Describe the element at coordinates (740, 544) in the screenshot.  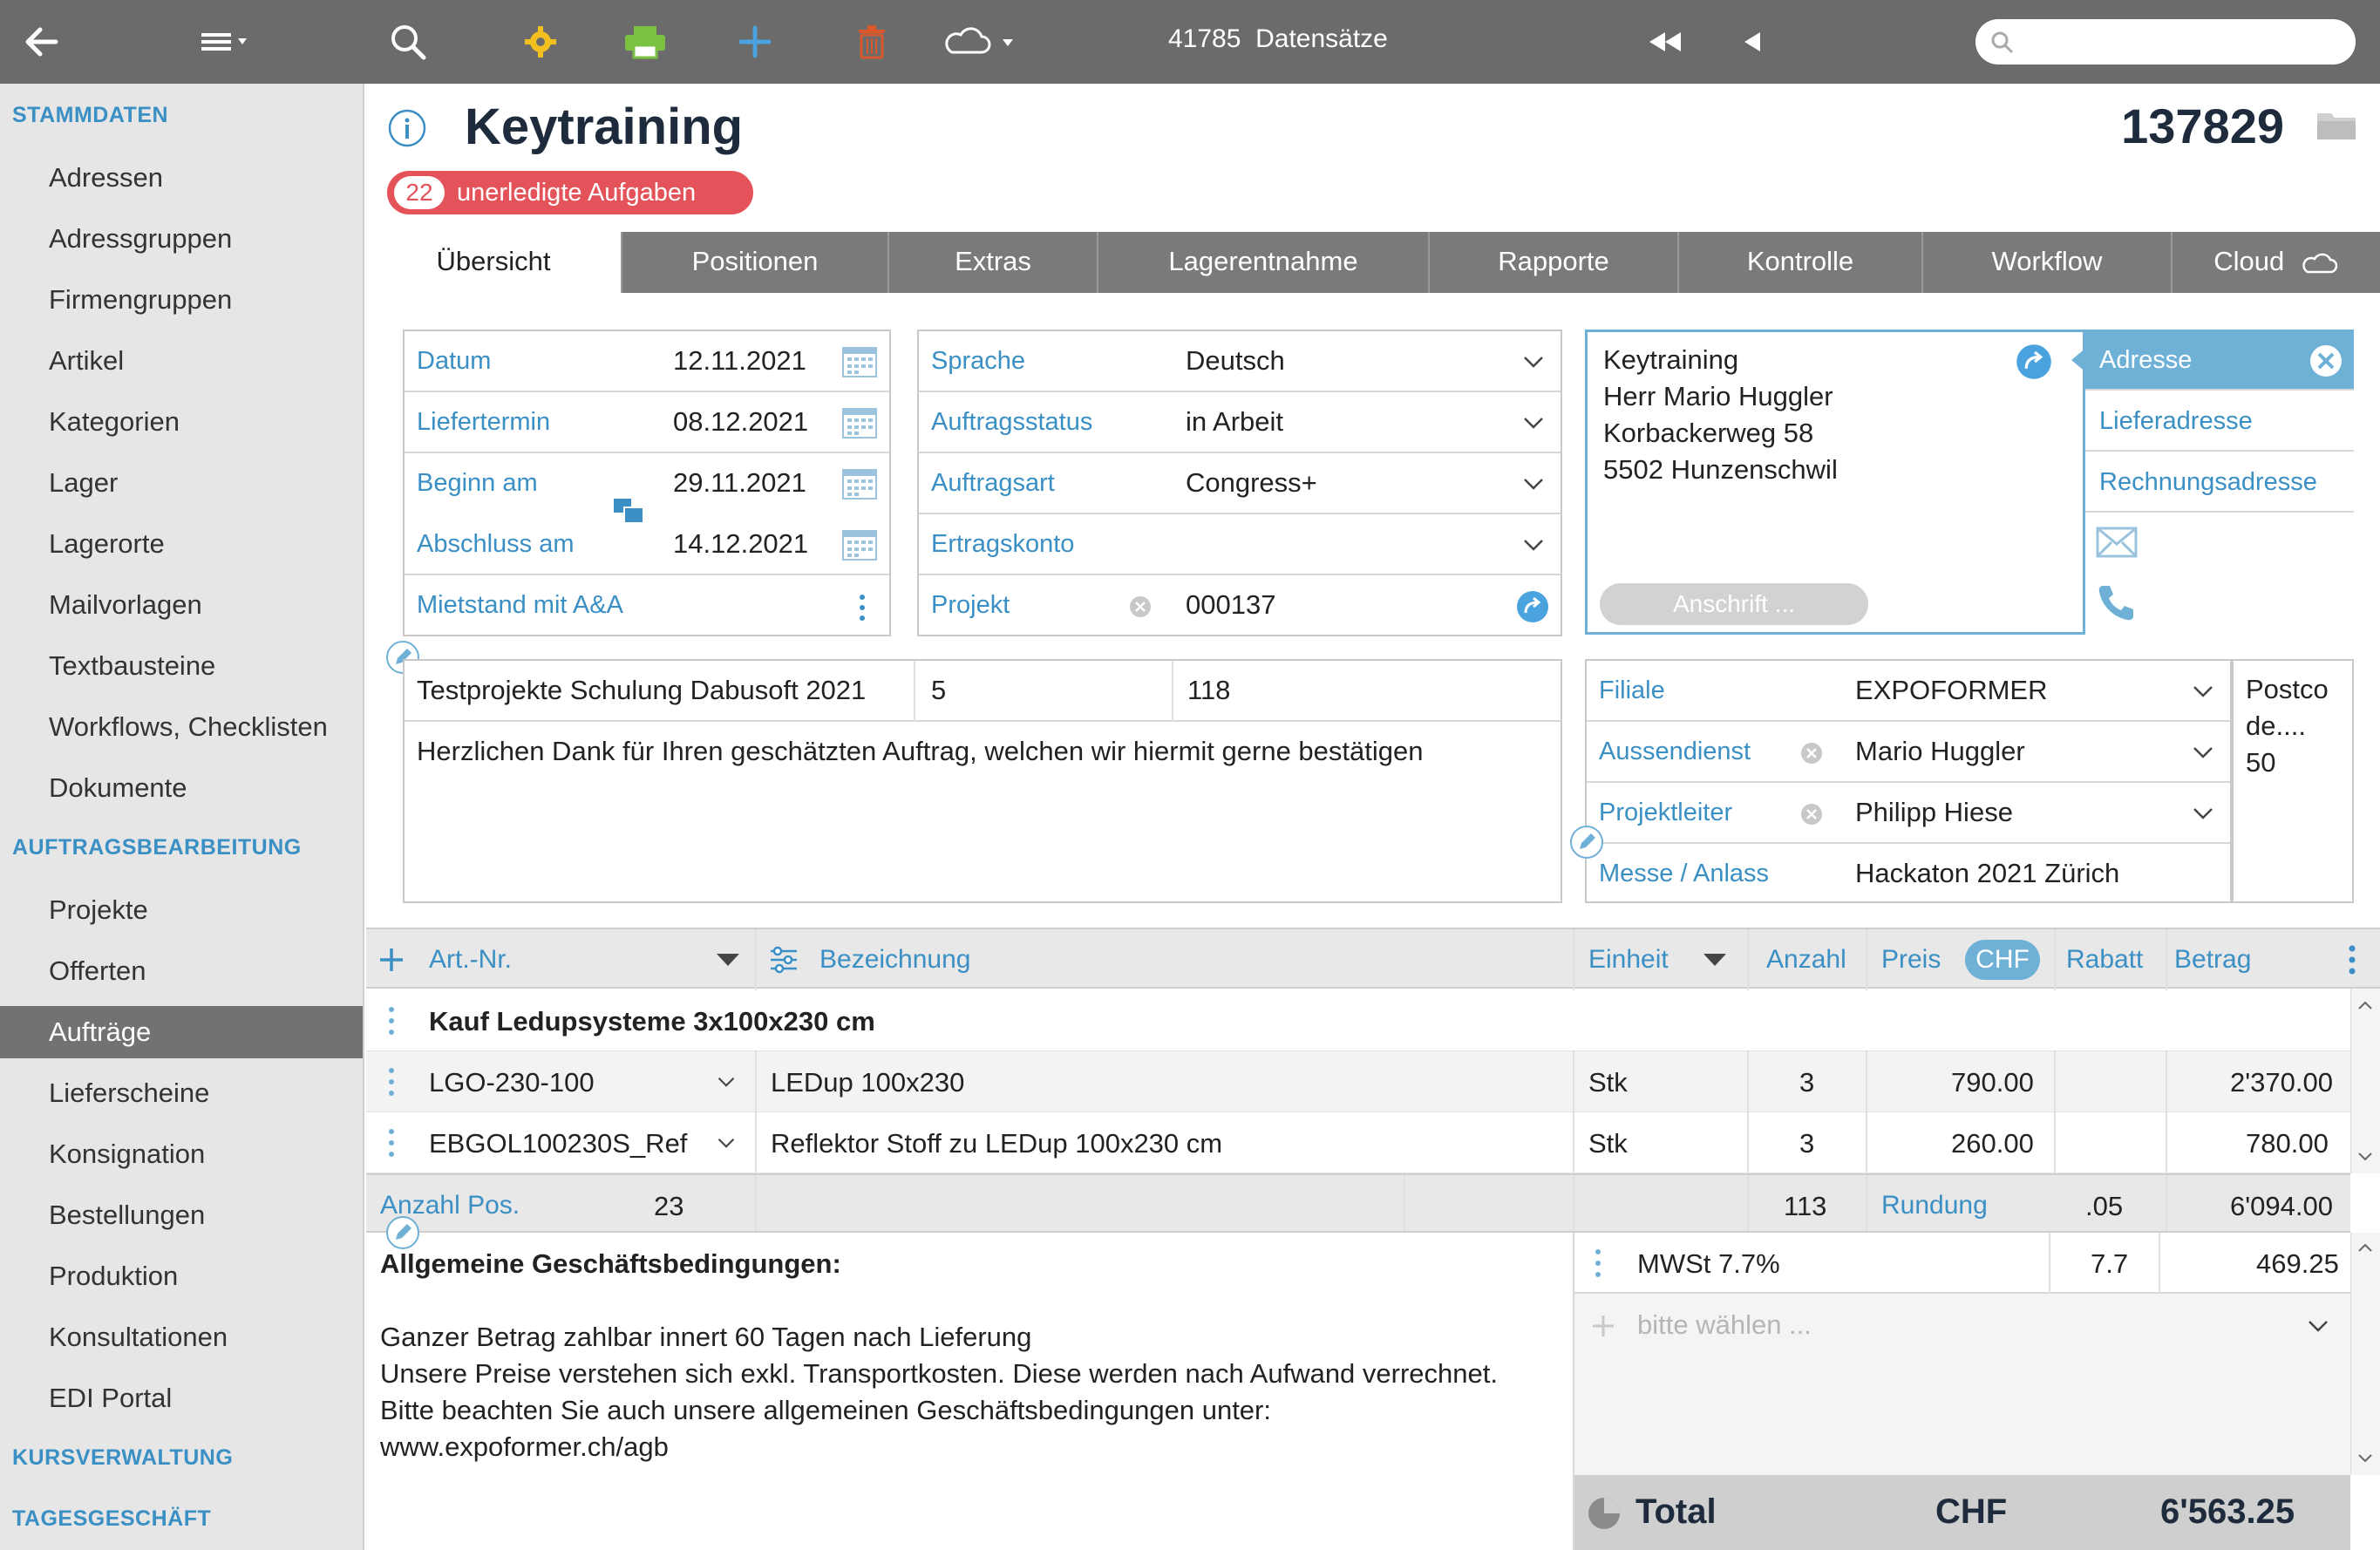
I see `end-date-value: 14.12.2021` at that location.